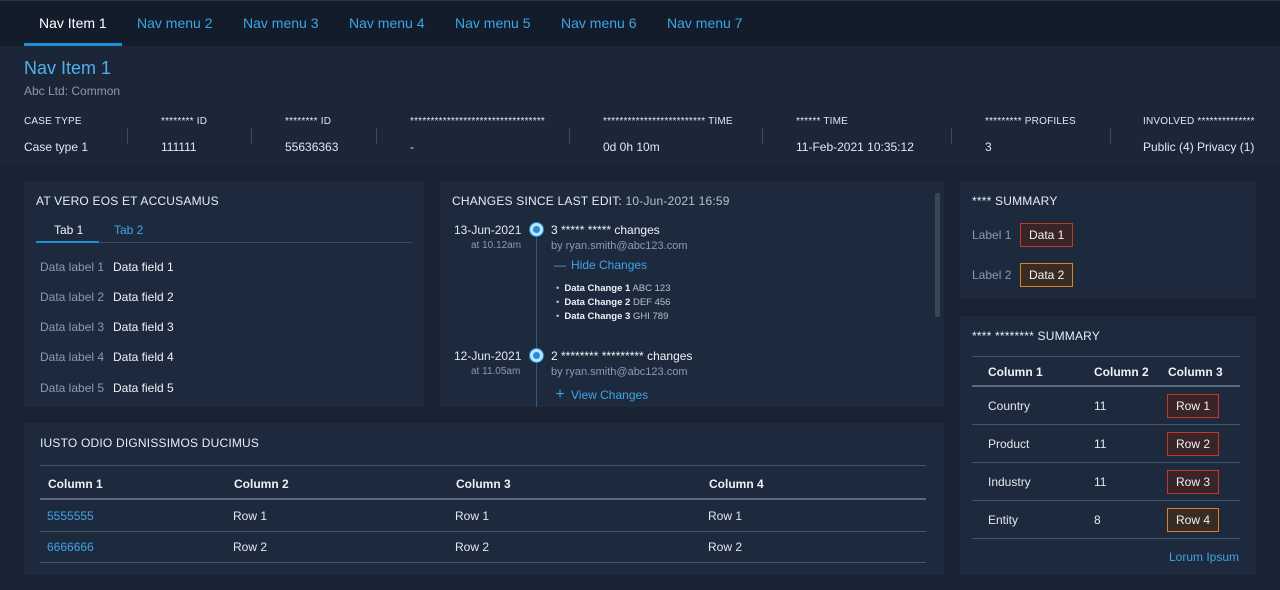 Image resolution: width=1280 pixels, height=590 pixels. Describe the element at coordinates (478, 121) in the screenshot. I see `meta-label-4: *********************************` at that location.